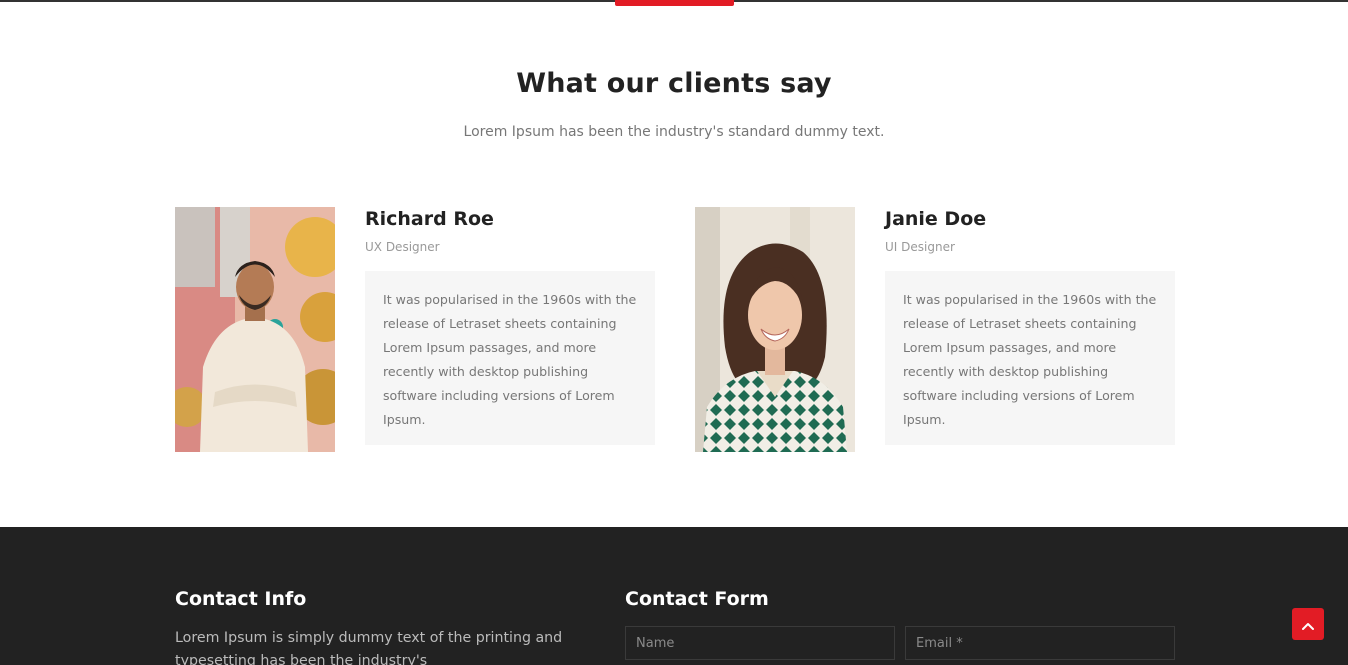  Describe the element at coordinates (241, 599) in the screenshot. I see `contact-info-heading: Contact Info` at that location.